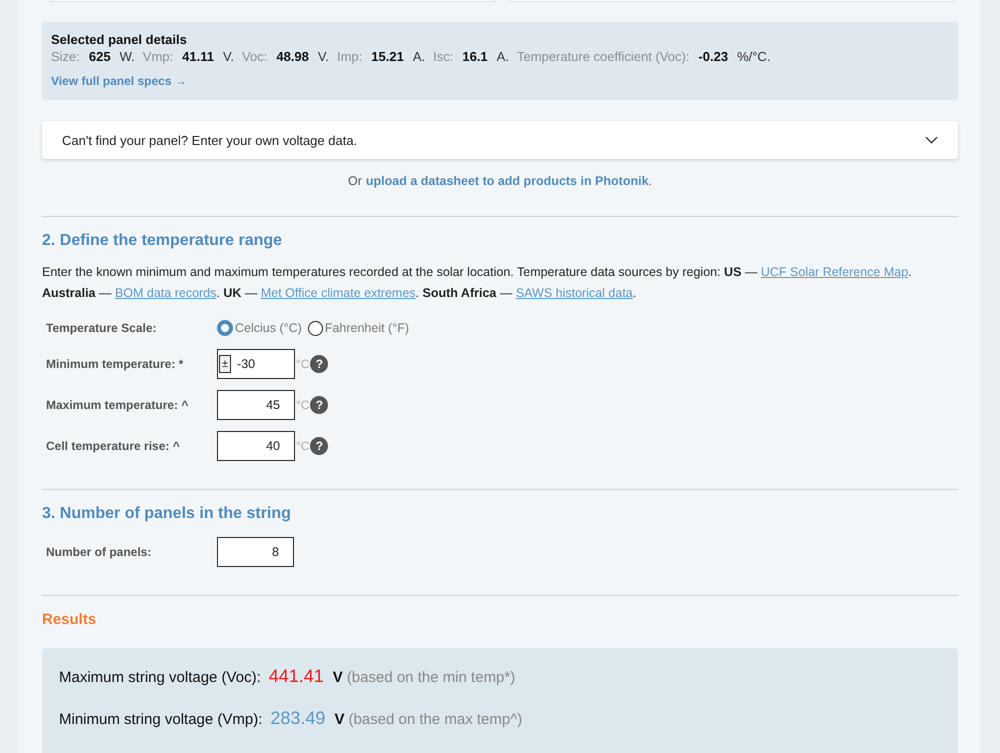 This screenshot has width=1000, height=753. Describe the element at coordinates (292, 56) in the screenshot. I see `spec-value: 48.98` at that location.